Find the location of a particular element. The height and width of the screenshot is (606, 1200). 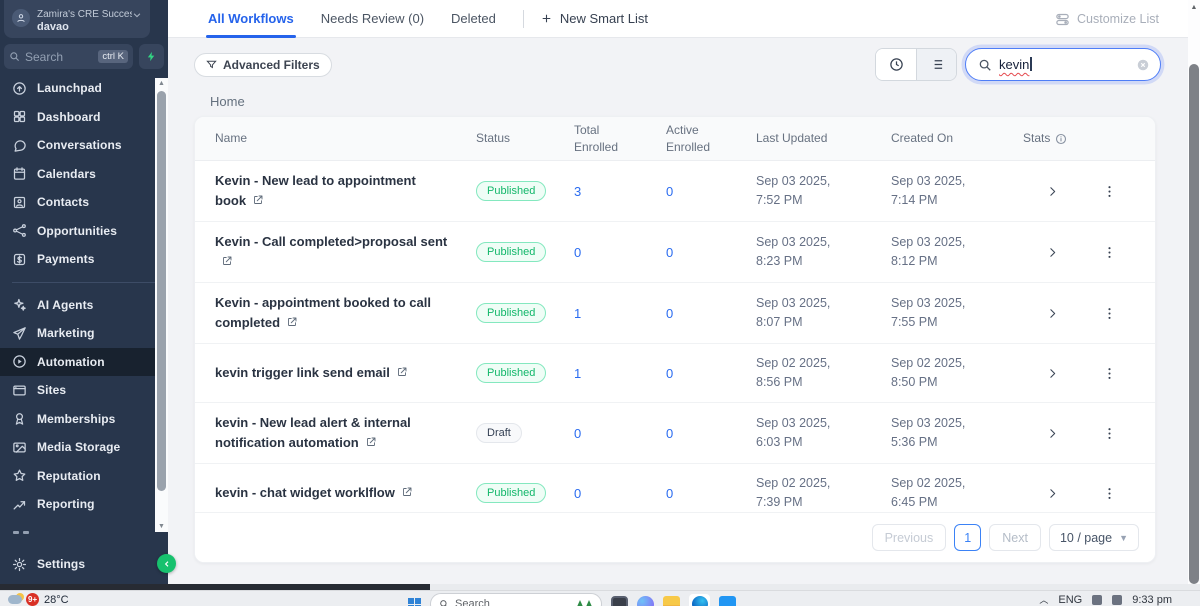

sidebar-scrollbar: ▲ ▼ is located at coordinates (161, 305).